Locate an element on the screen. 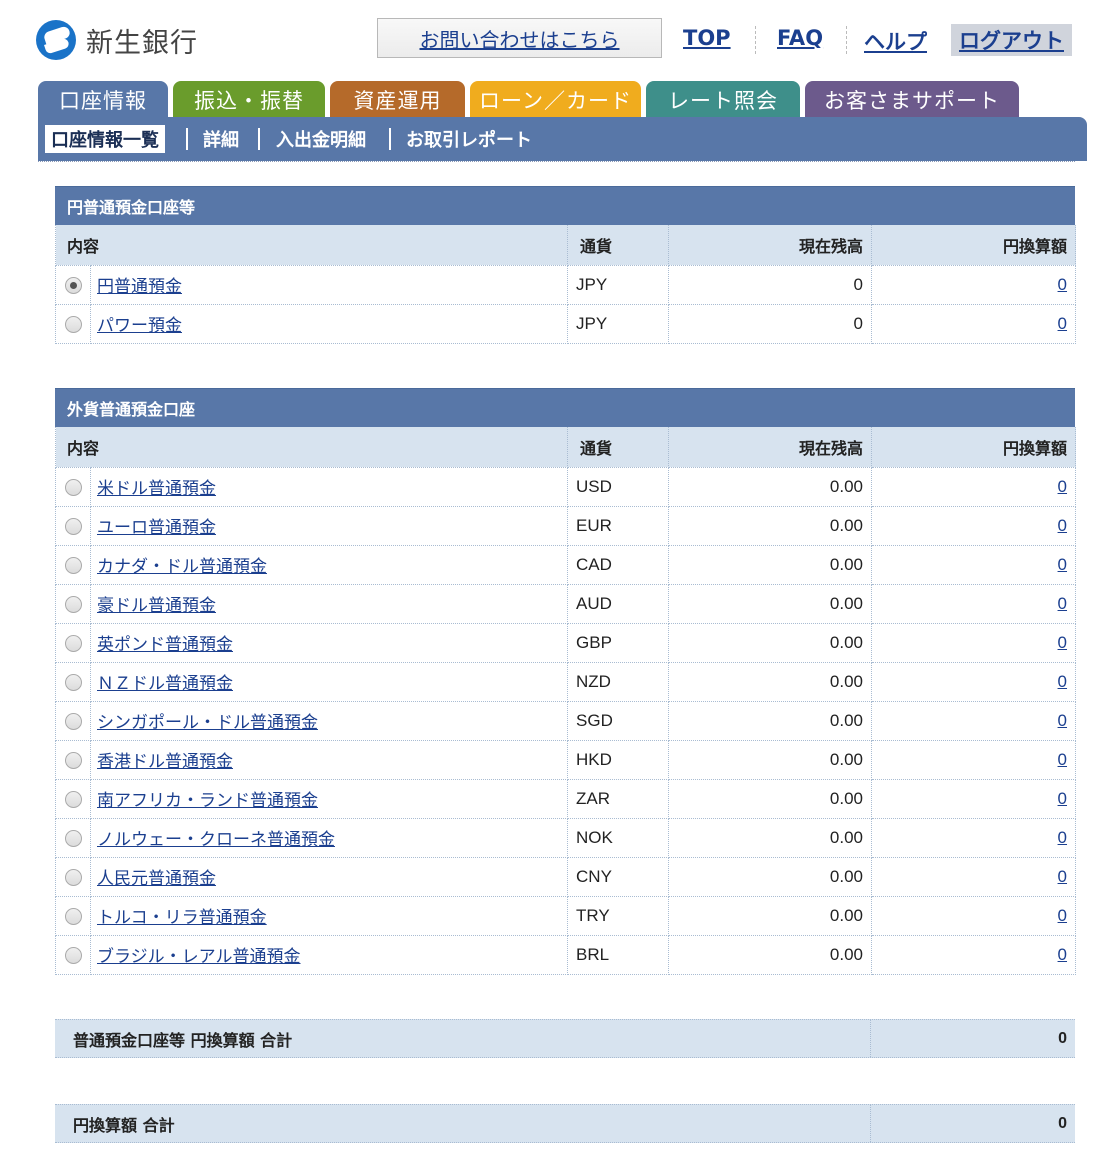 The image size is (1107, 1169). account-name-link: ブラジル・レアル普通預金 is located at coordinates (199, 957).